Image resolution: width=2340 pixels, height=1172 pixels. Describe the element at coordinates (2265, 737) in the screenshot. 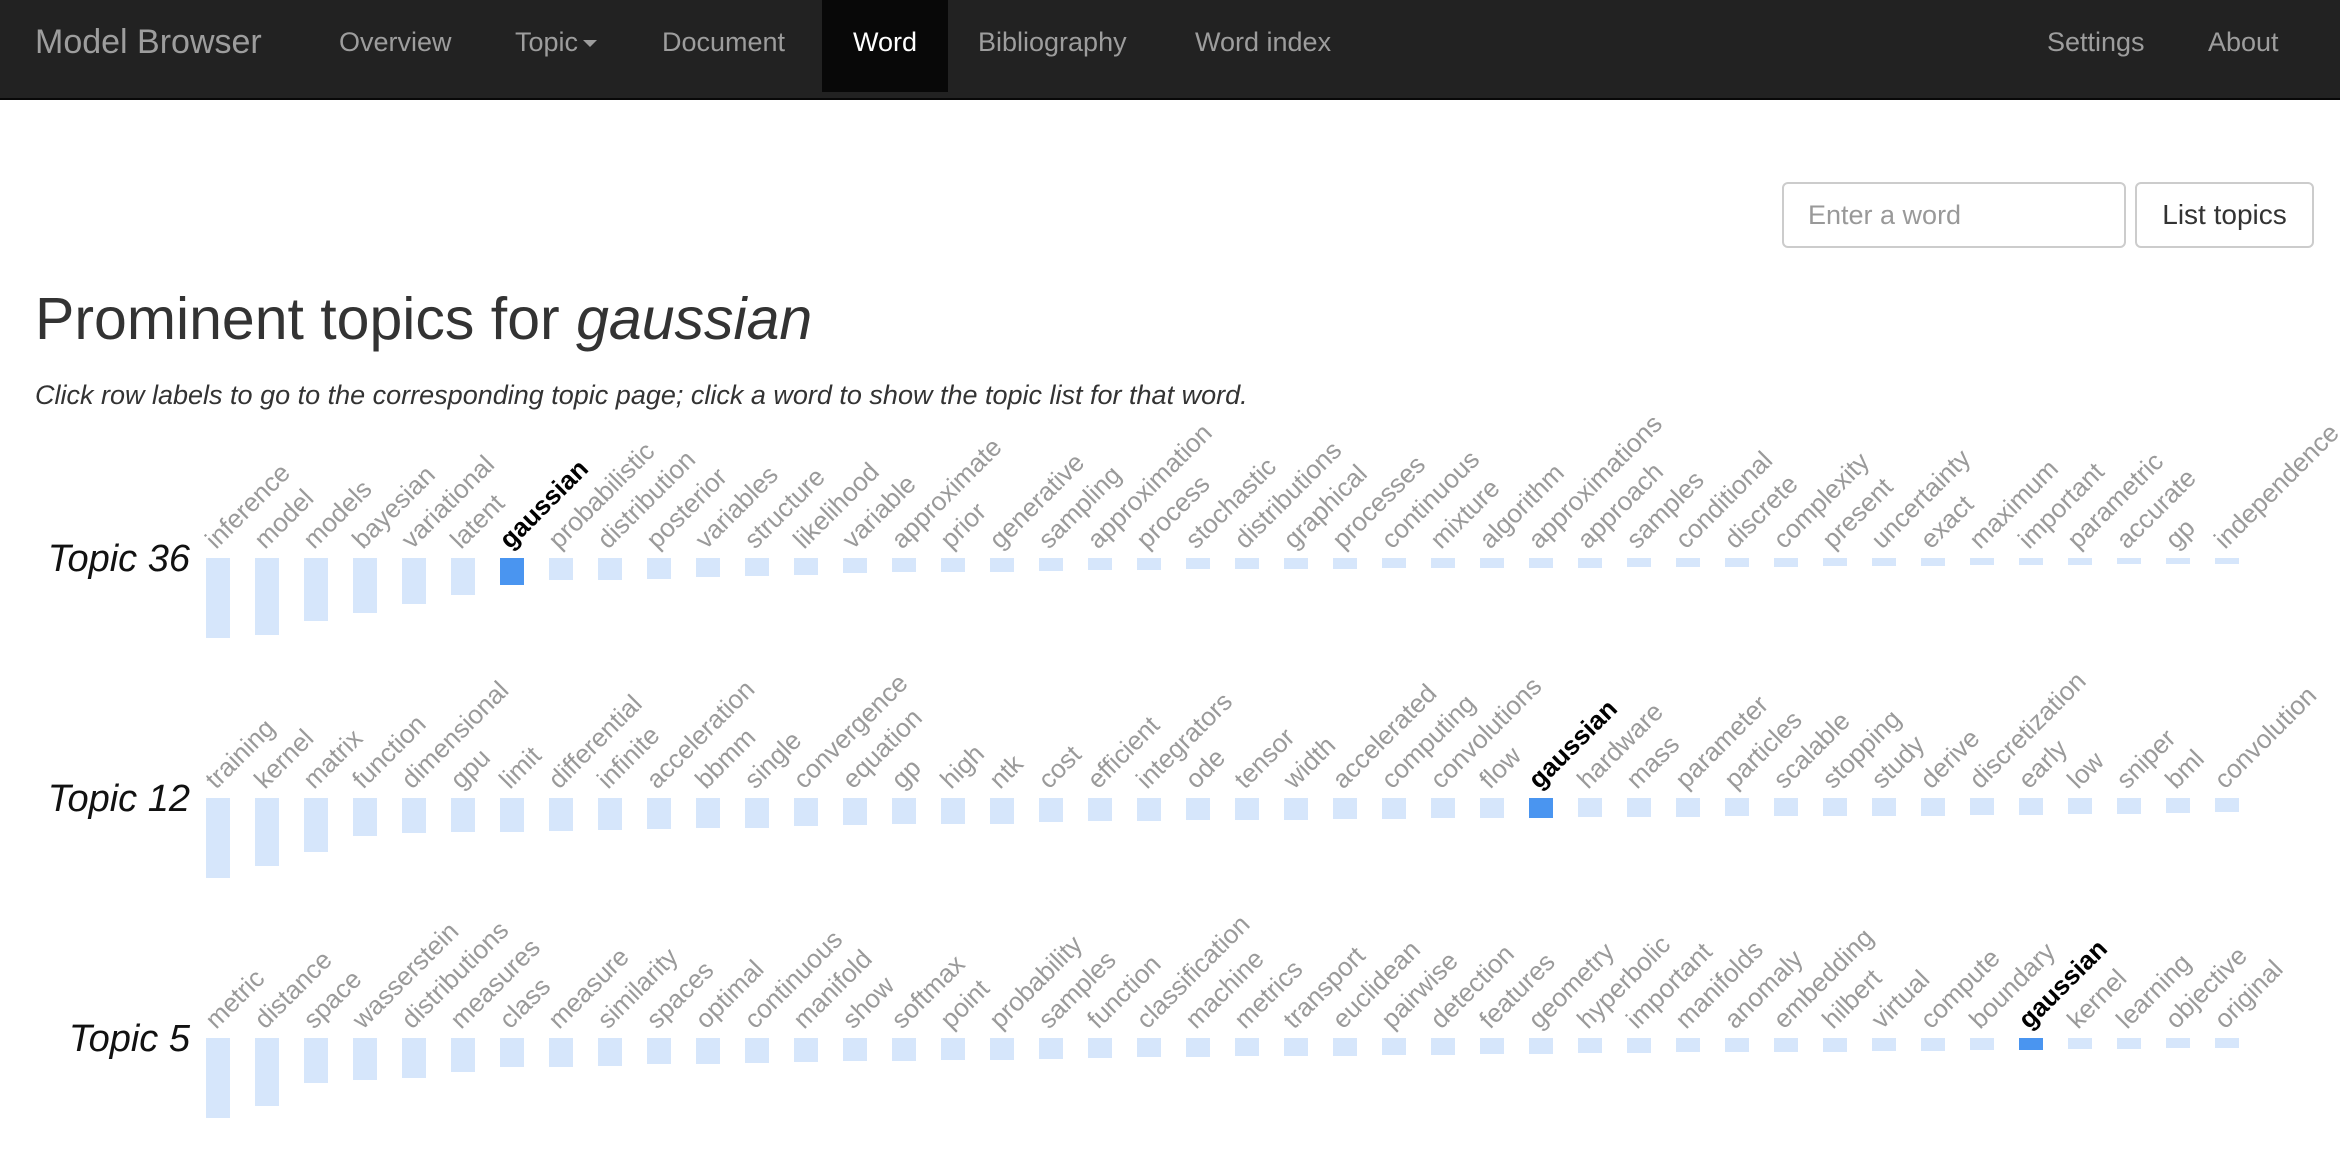

I see `word-label: convolution` at that location.